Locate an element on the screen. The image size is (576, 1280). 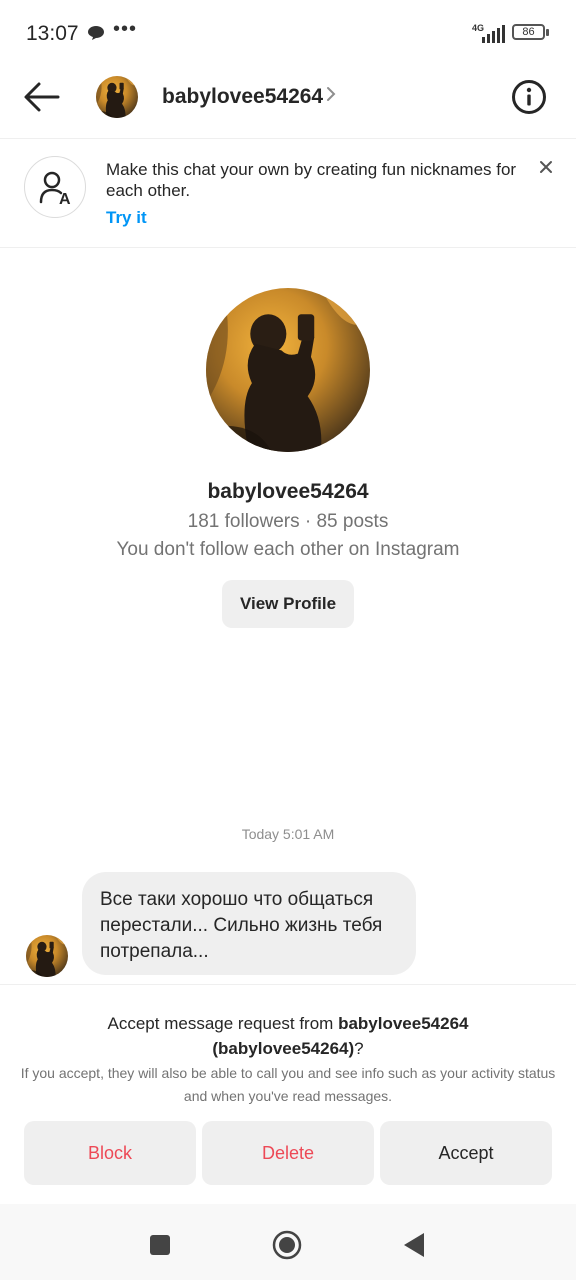
try-it-link: Try it is located at coordinates (126, 218).